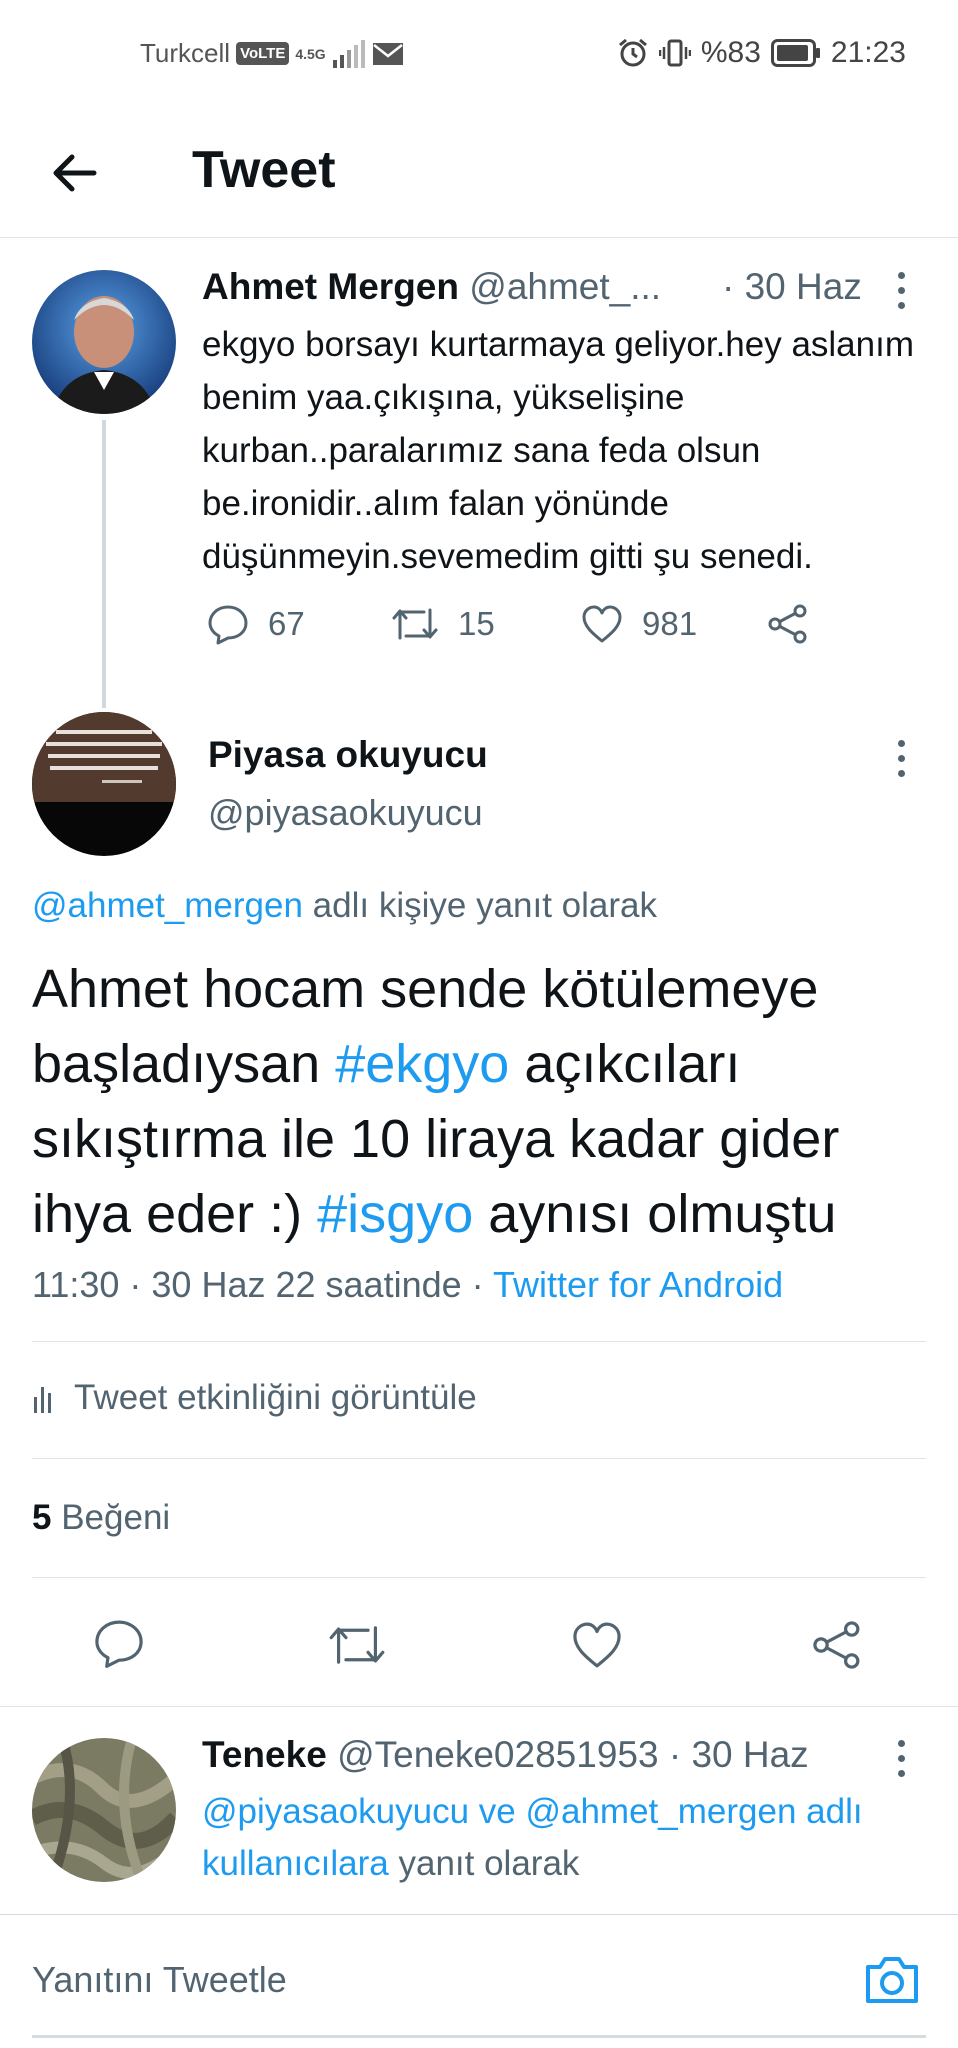 Image resolution: width=958 pixels, height=2048 pixels. Describe the element at coordinates (476, 623) in the screenshot. I see `retweet-count: 15` at that location.